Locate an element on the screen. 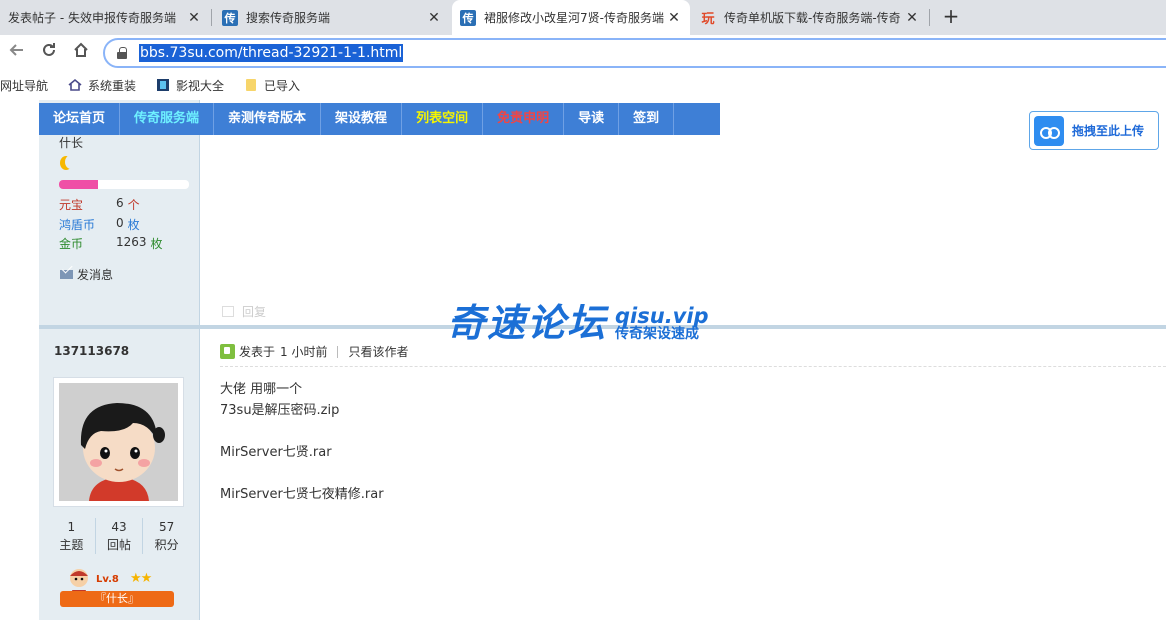 The width and height of the screenshot is (1166, 620). stat-points: 57 积分 is located at coordinates (166, 536).